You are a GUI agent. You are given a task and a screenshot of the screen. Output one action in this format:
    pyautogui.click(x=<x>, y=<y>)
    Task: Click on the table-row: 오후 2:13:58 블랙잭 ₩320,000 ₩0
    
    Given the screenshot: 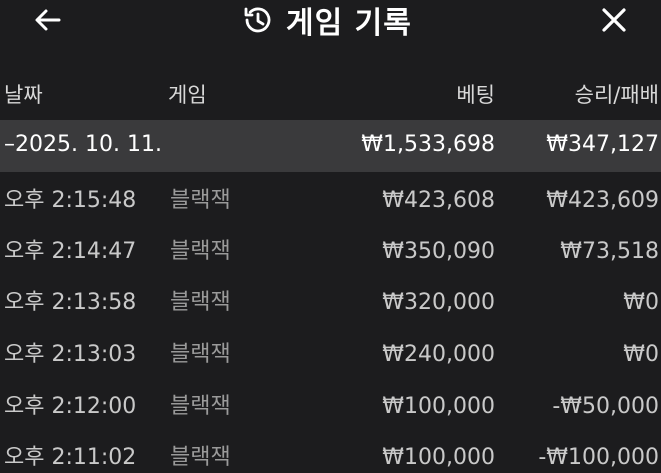 What is the action you would take?
    pyautogui.click(x=330, y=304)
    